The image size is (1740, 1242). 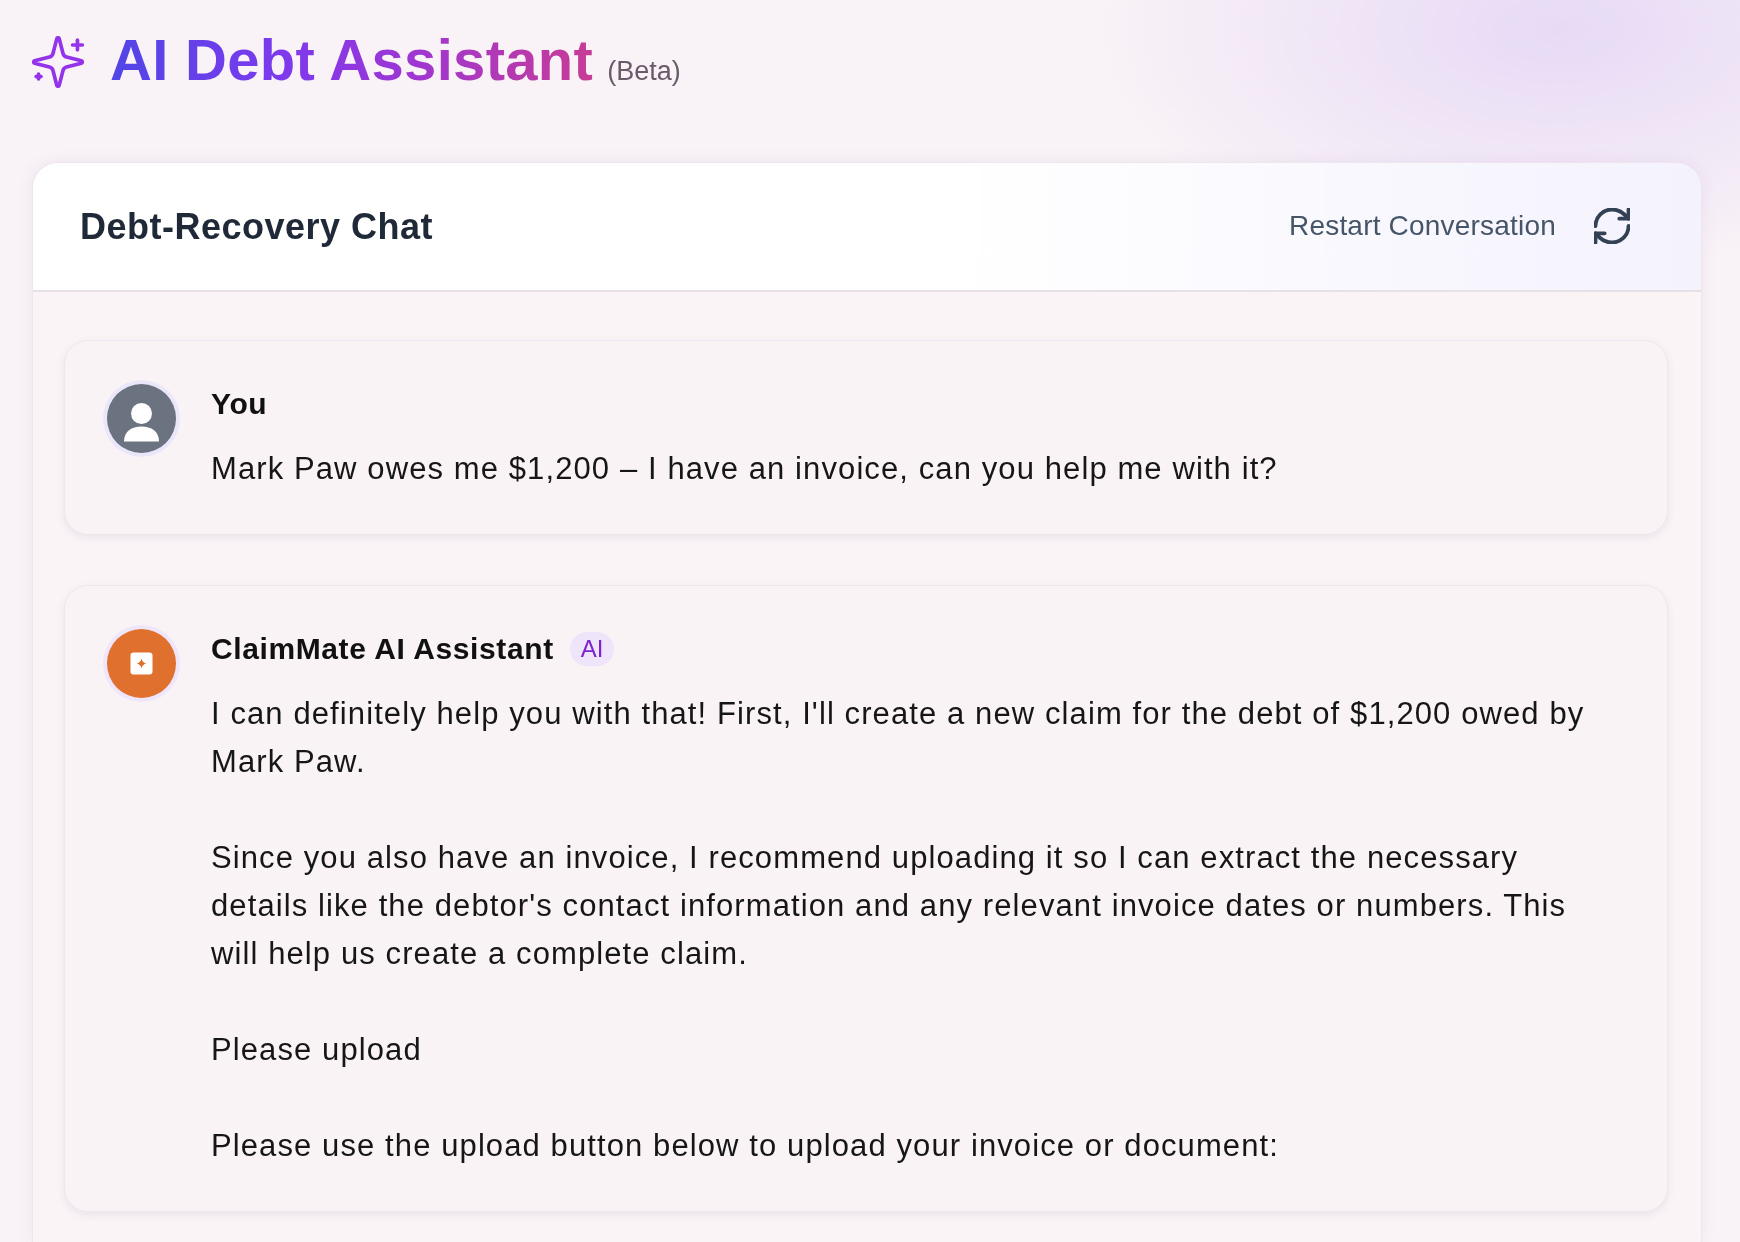 I want to click on chat-title: Debt-Recovery Chat, so click(x=257, y=226).